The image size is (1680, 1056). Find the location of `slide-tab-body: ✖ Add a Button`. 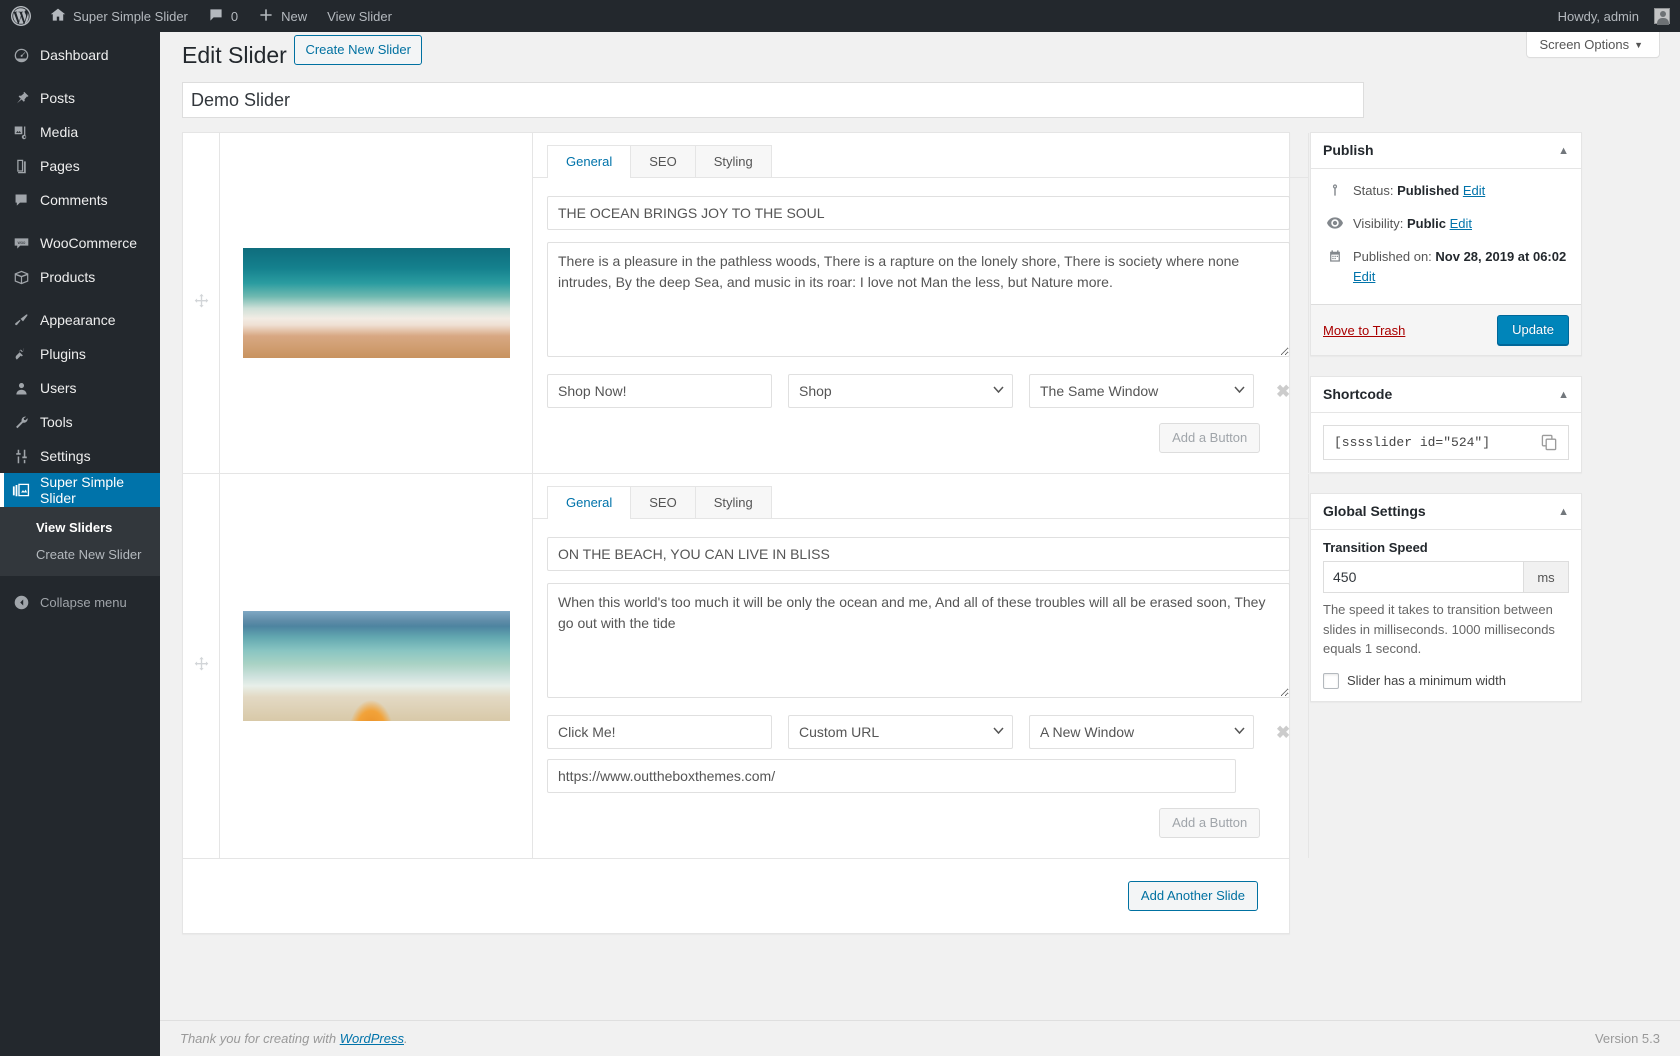

slide-tab-body: ✖ Add a Button is located at coordinates (920, 325).